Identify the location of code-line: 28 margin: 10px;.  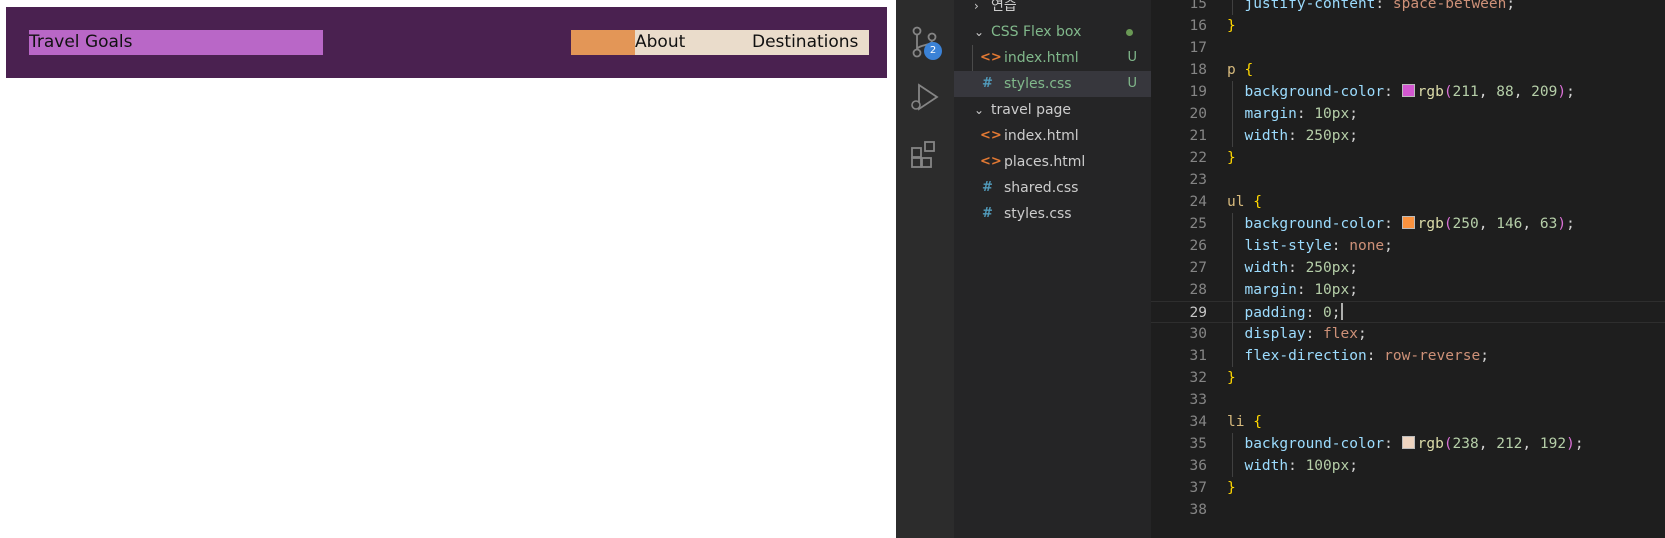
(1408, 290).